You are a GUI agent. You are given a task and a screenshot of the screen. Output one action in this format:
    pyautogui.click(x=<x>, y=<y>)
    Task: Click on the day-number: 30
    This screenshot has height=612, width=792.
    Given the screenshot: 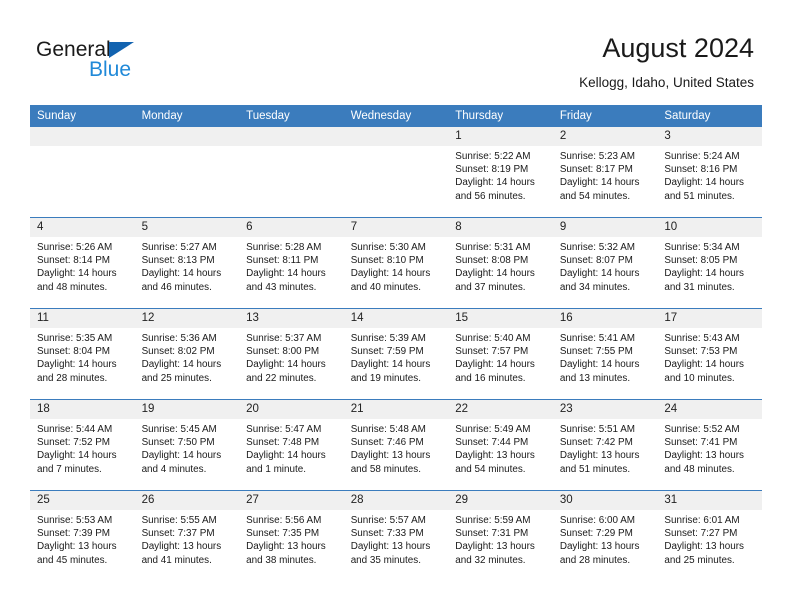 What is the action you would take?
    pyautogui.click(x=605, y=500)
    